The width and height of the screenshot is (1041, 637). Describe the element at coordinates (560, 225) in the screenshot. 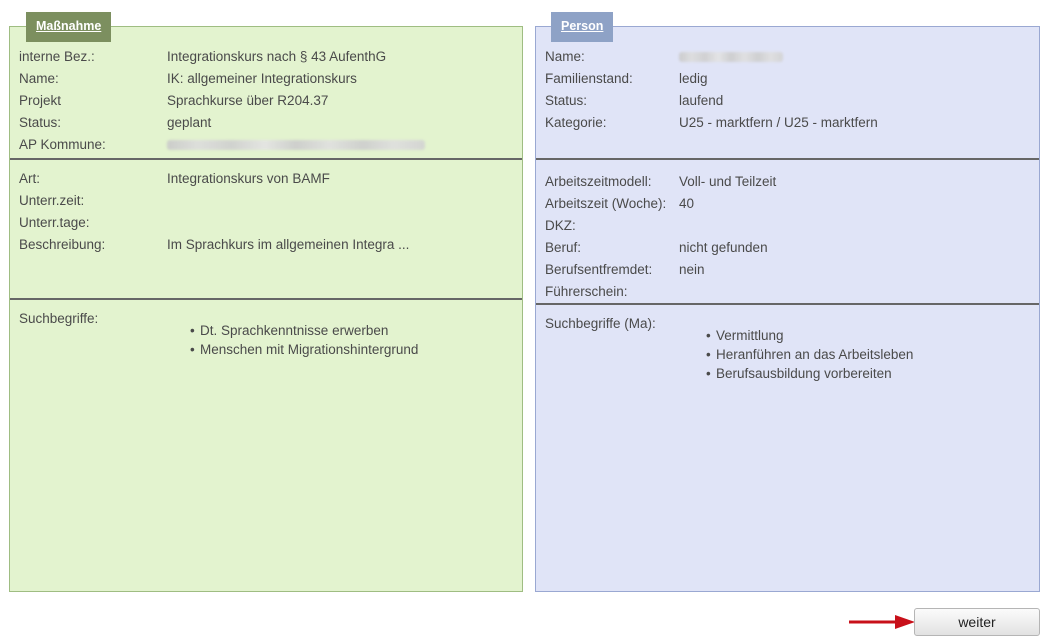

I see `field-label: DKZ:` at that location.